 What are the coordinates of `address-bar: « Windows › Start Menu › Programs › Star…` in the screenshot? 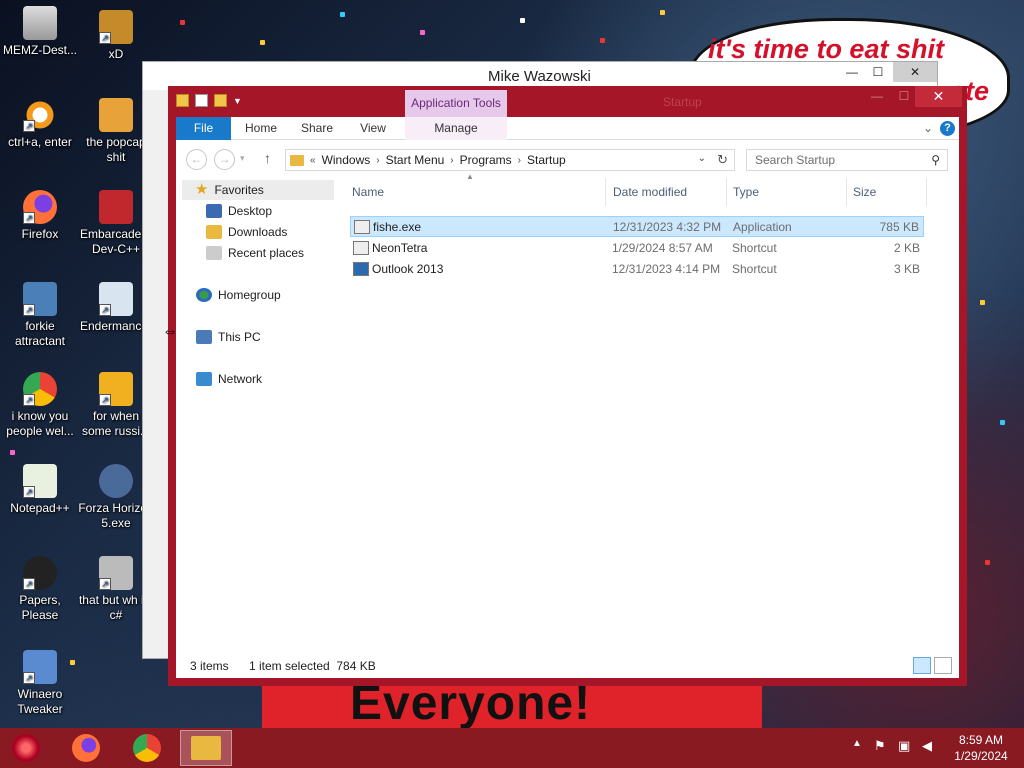 It's located at (510, 160).